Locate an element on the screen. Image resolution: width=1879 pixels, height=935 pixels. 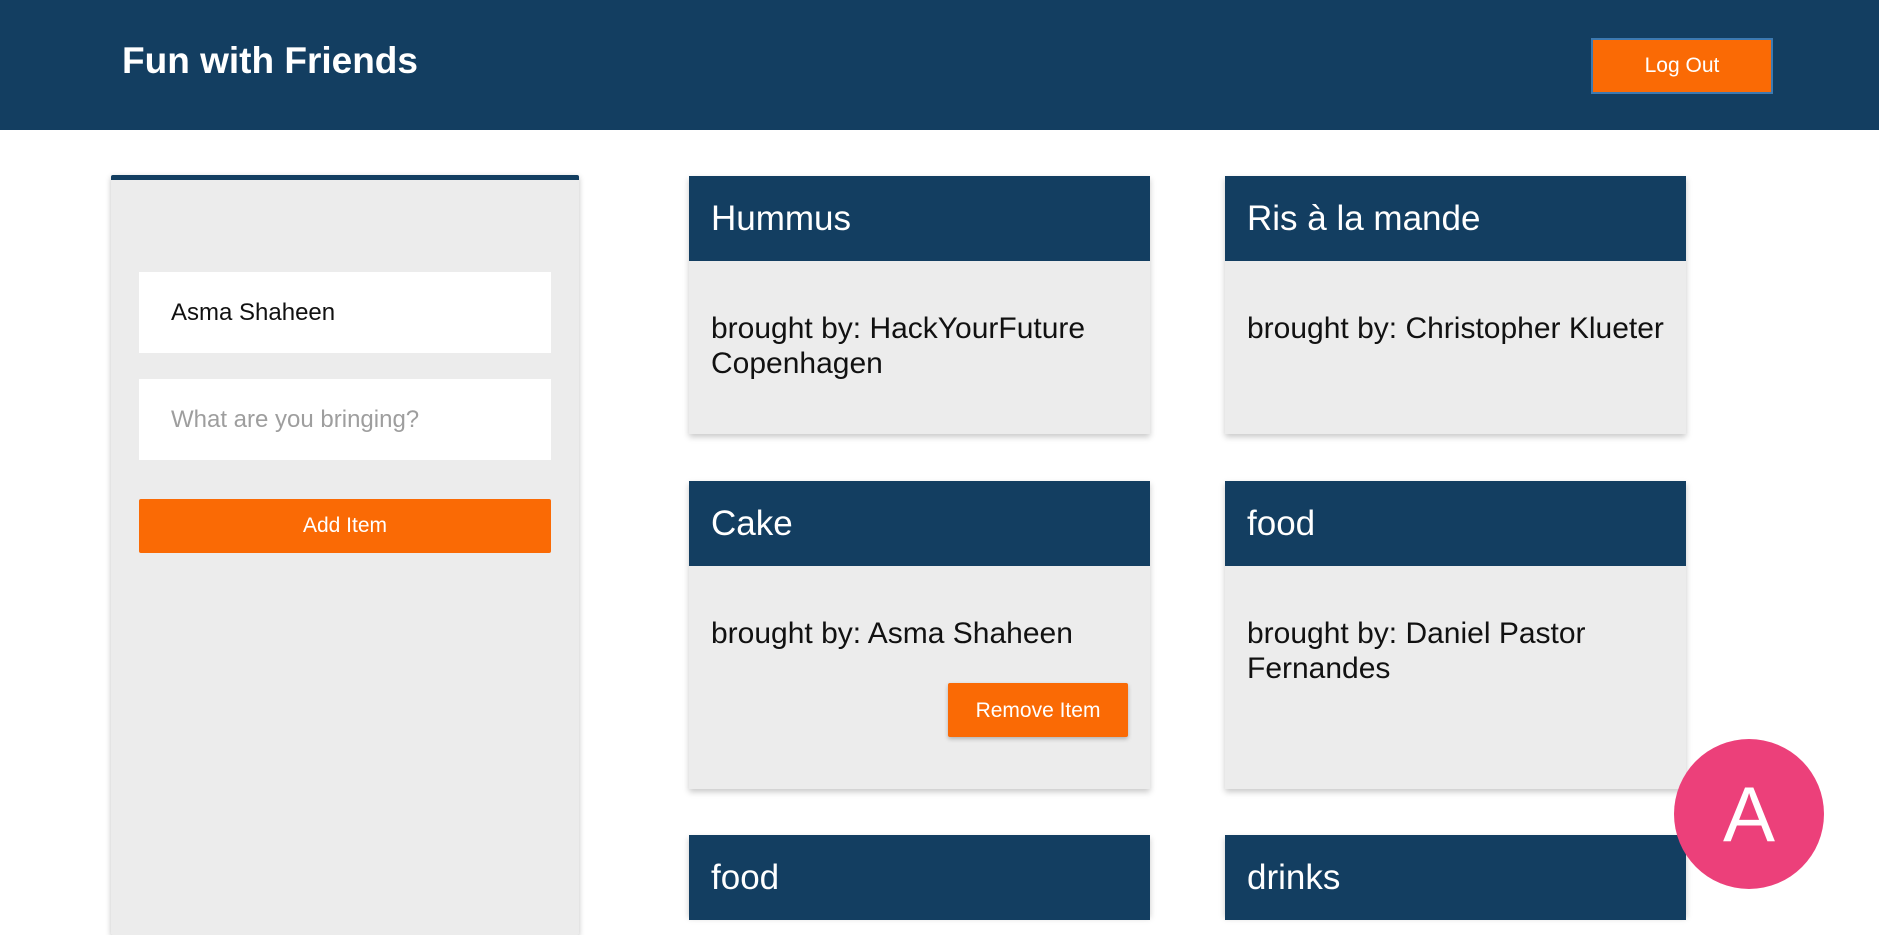
card-brought-by-text: brought by: Asma Shaheen is located at coordinates (892, 633).